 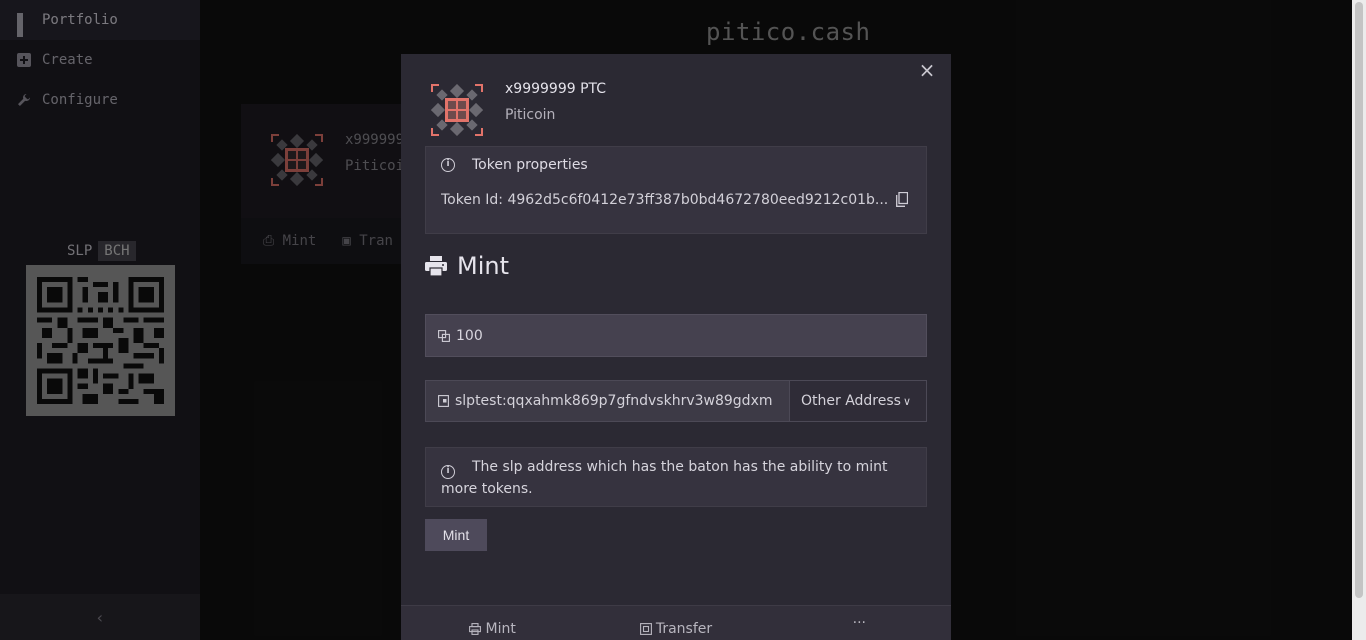 What do you see at coordinates (530, 165) in the screenshot?
I see `token-properties-title: Token properties` at bounding box center [530, 165].